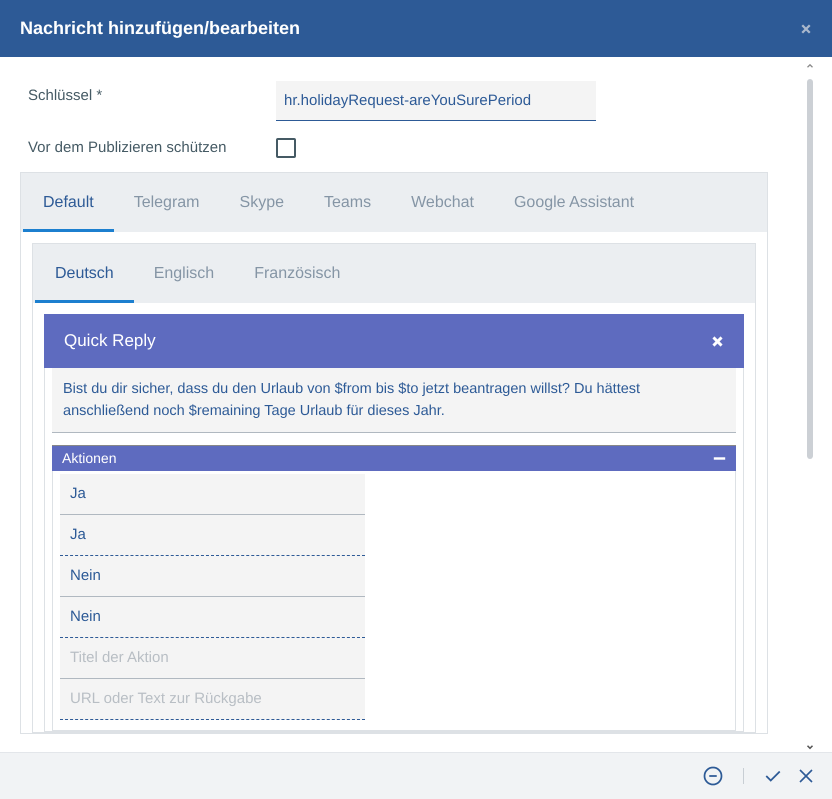 The height and width of the screenshot is (799, 832). Describe the element at coordinates (110, 341) in the screenshot. I see `quick-reply-title: Quick Reply` at that location.